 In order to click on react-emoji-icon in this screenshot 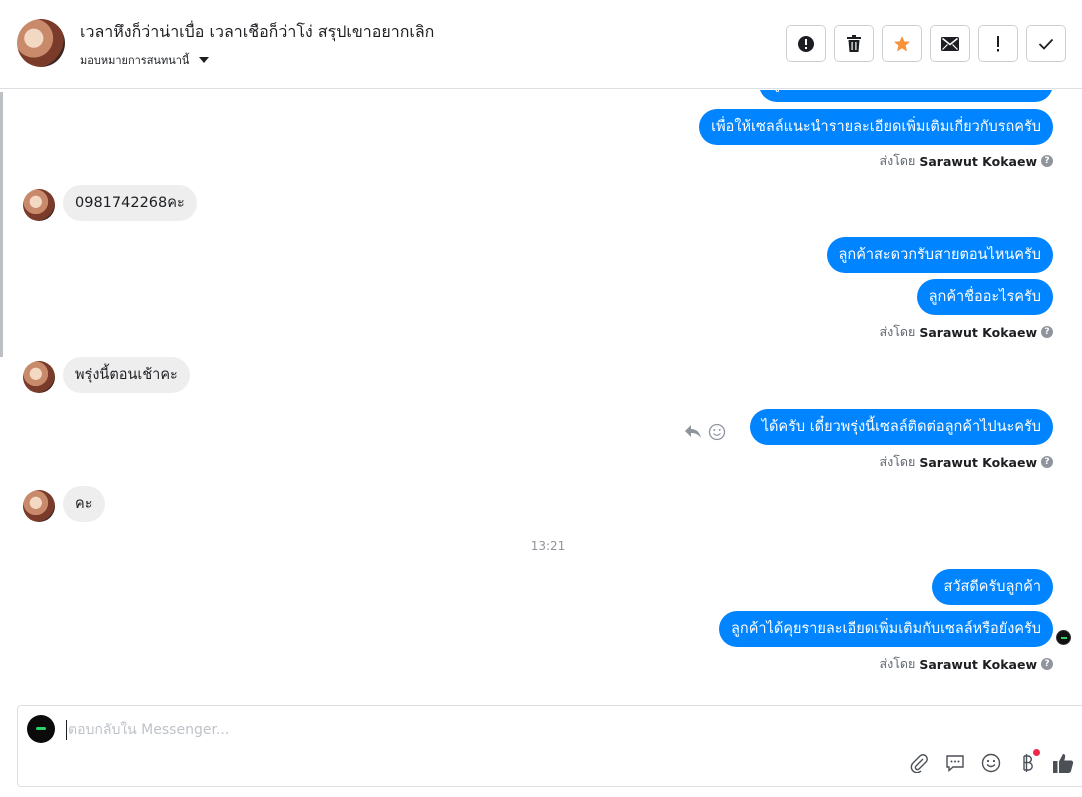, I will do `click(717, 432)`.